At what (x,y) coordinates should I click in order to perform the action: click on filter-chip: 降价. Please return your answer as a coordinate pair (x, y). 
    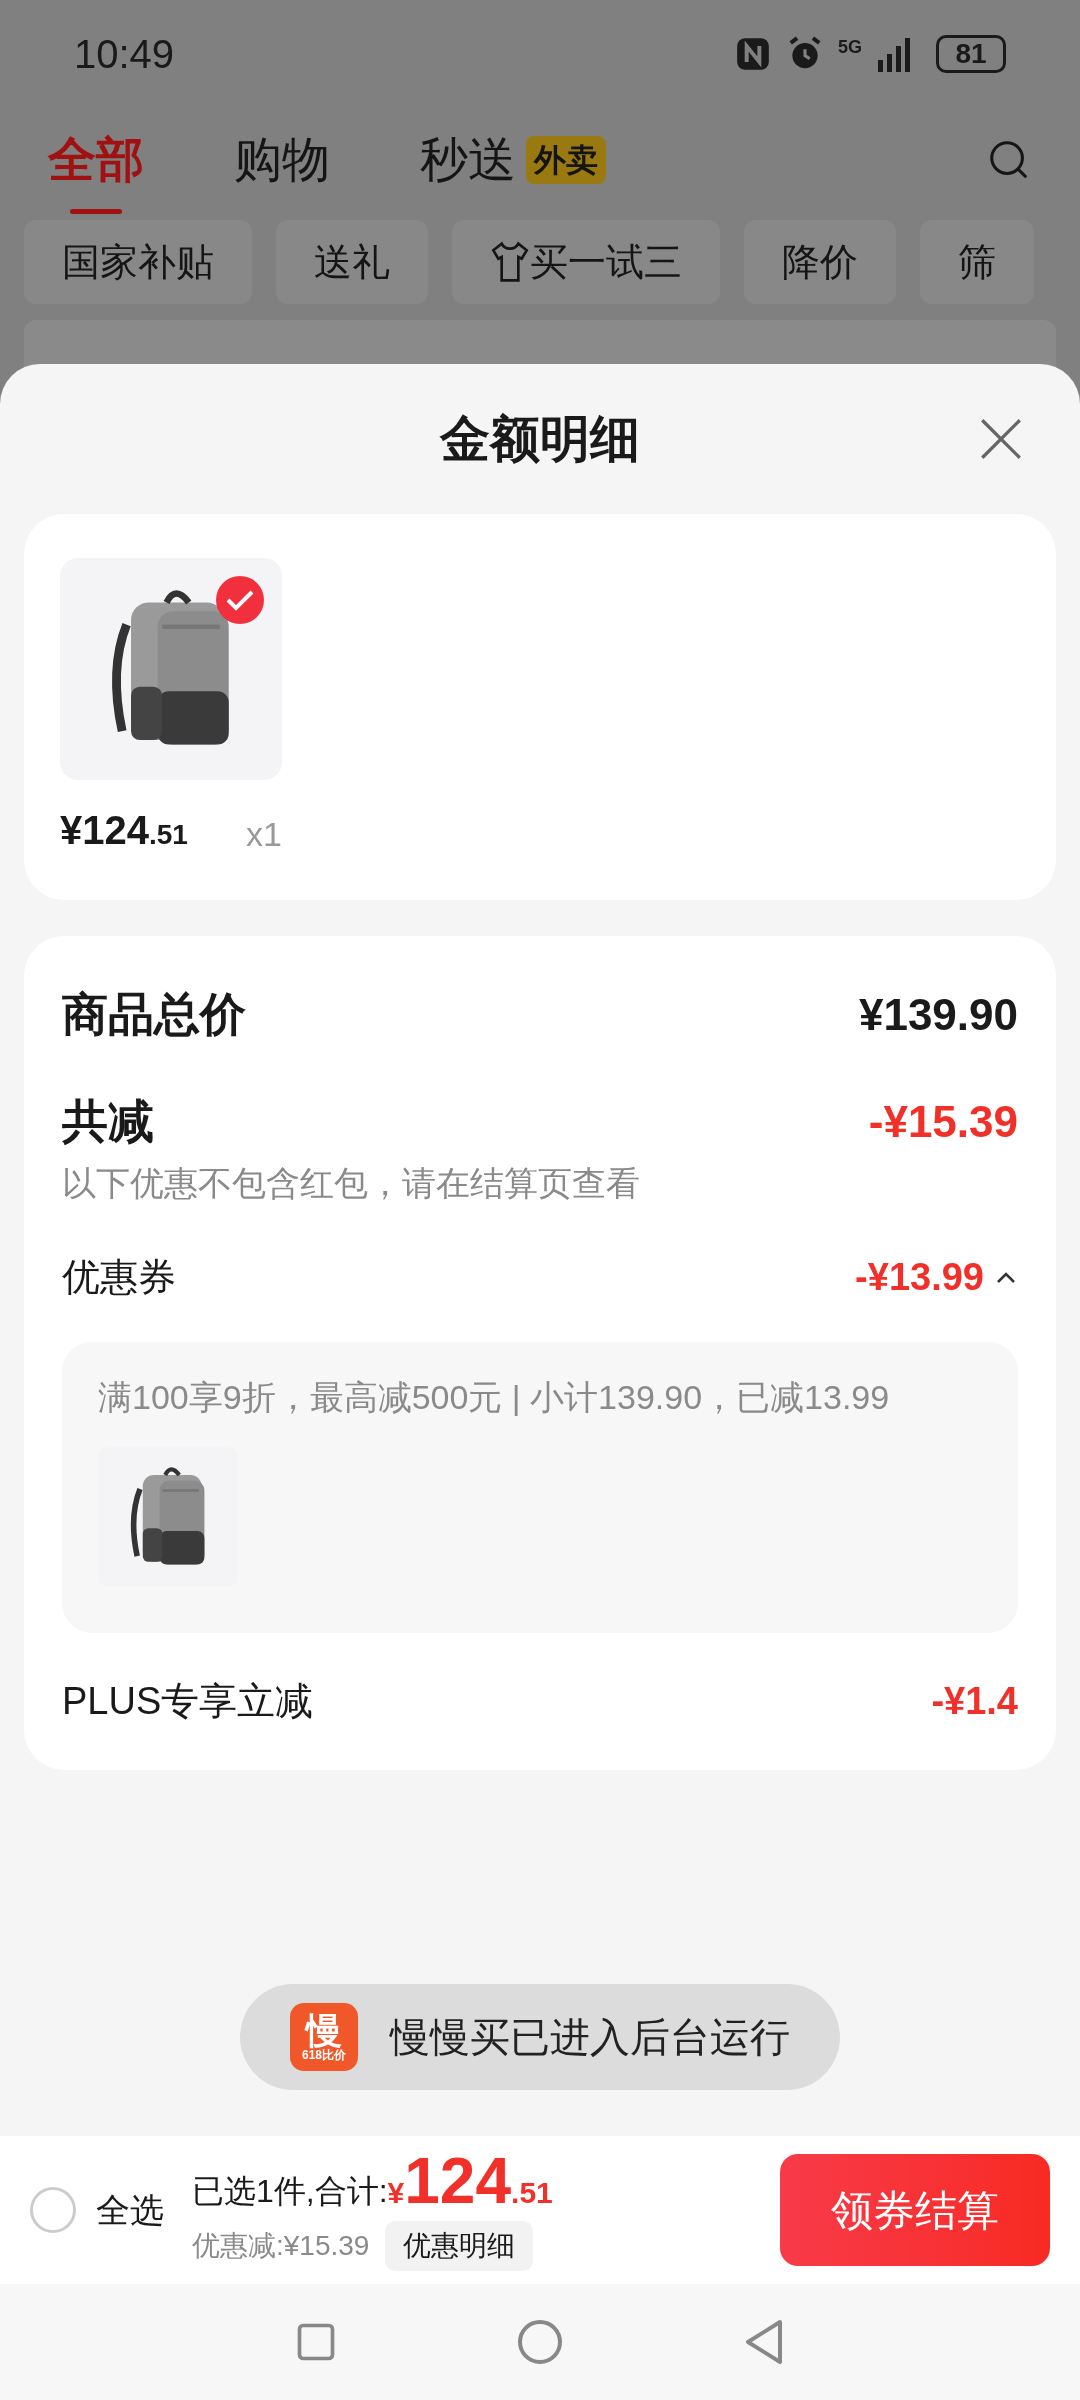
    Looking at the image, I should click on (820, 262).